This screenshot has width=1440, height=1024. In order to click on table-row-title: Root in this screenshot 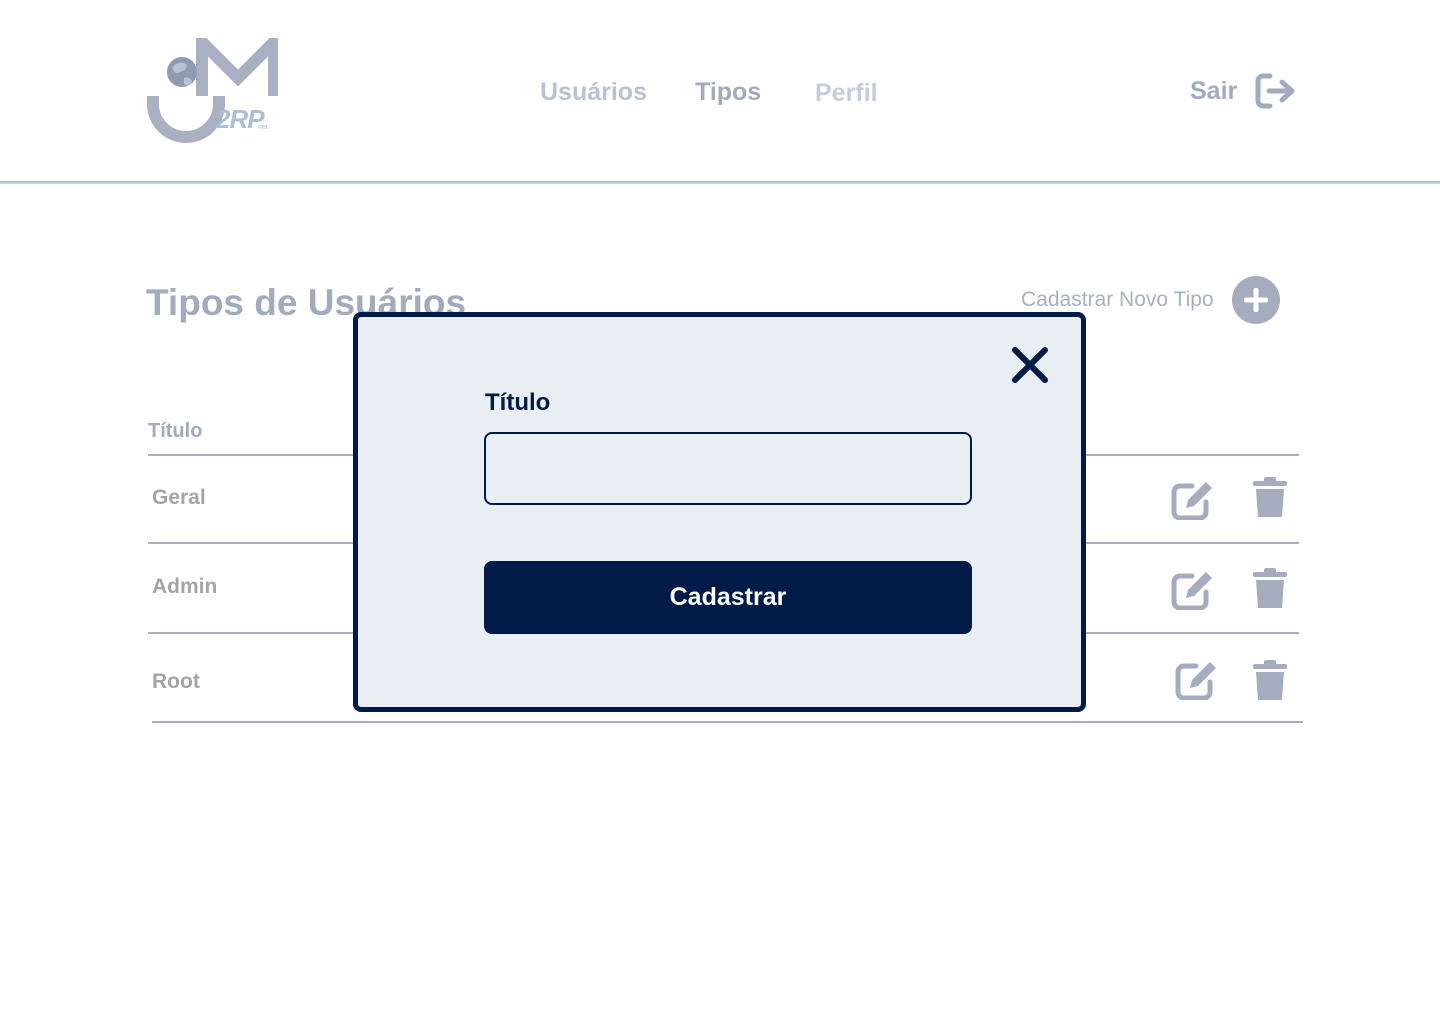, I will do `click(176, 681)`.